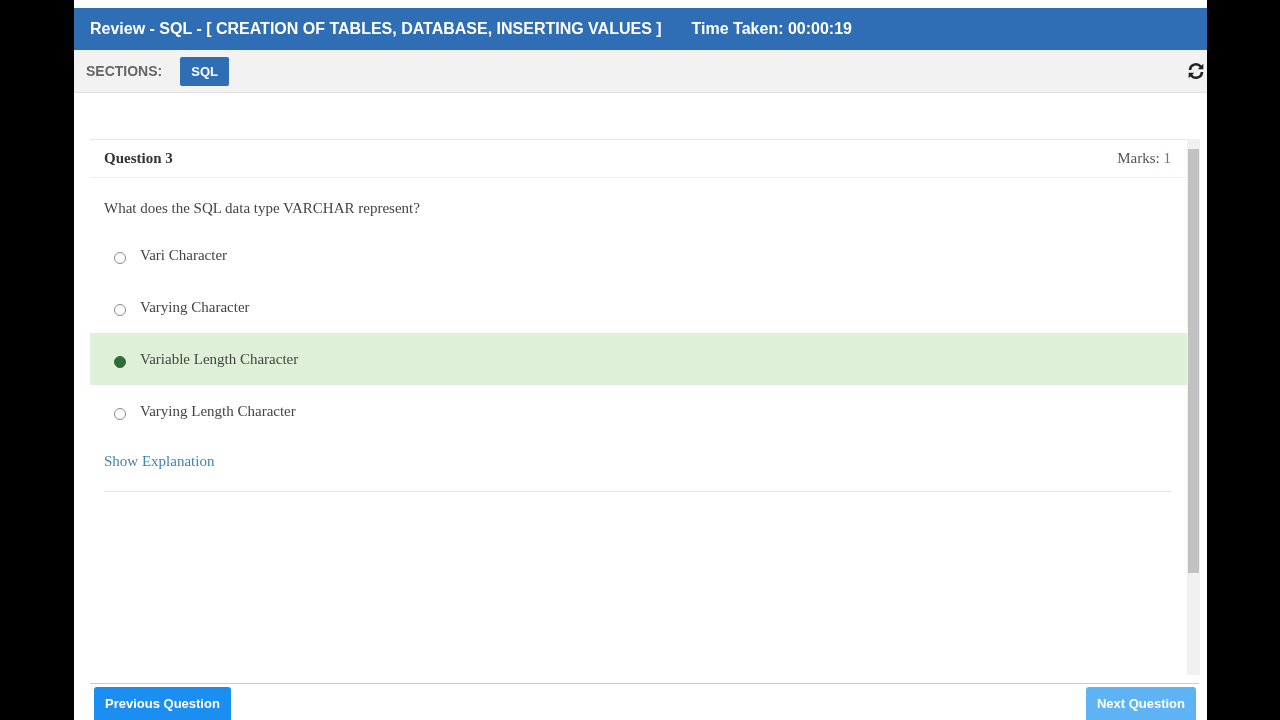 The height and width of the screenshot is (720, 1280). I want to click on section-tab: SQL, so click(204, 71).